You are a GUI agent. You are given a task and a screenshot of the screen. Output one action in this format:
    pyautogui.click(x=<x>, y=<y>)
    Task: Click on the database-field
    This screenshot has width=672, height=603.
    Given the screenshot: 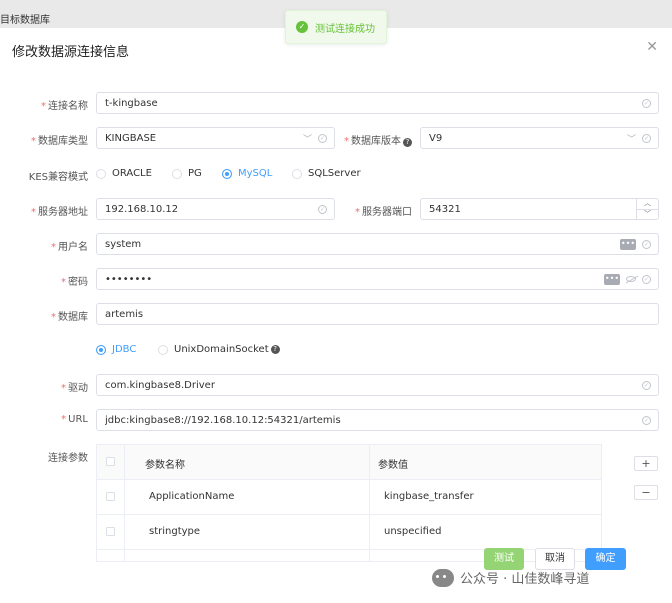 What is the action you would take?
    pyautogui.click(x=377, y=314)
    